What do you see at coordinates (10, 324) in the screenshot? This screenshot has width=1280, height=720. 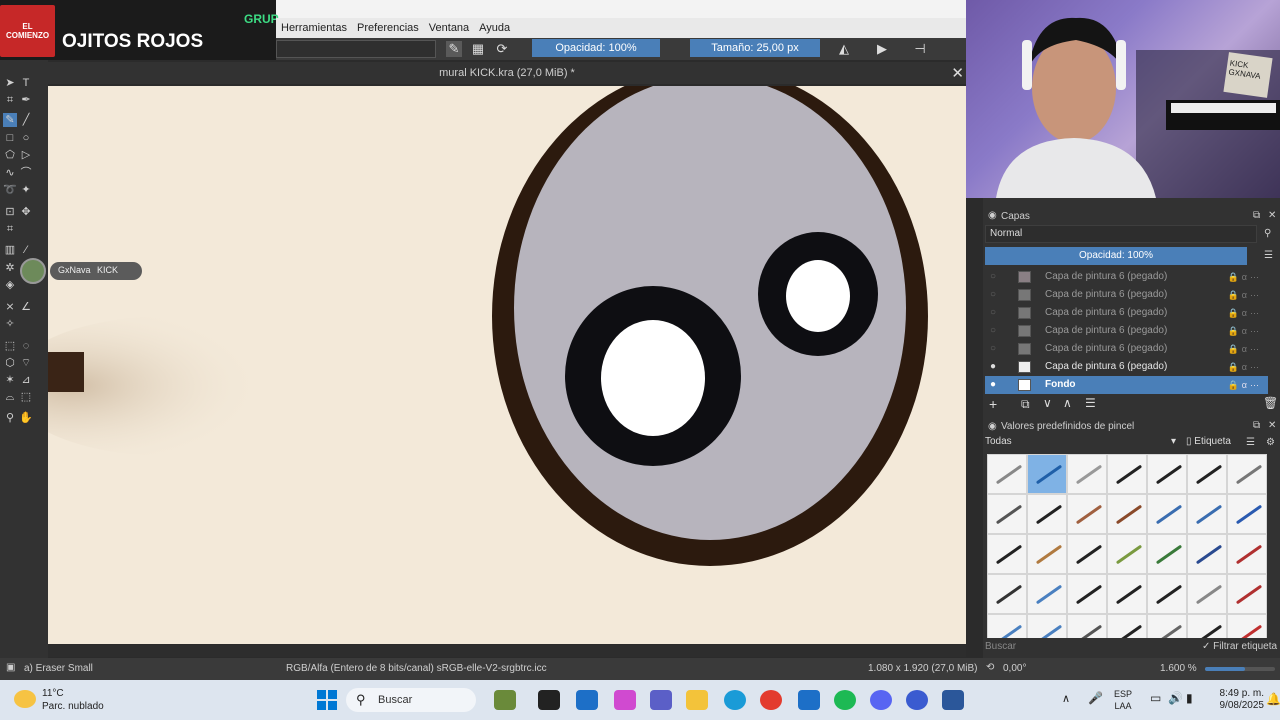 I see `reference-tool-icon: ✧` at bounding box center [10, 324].